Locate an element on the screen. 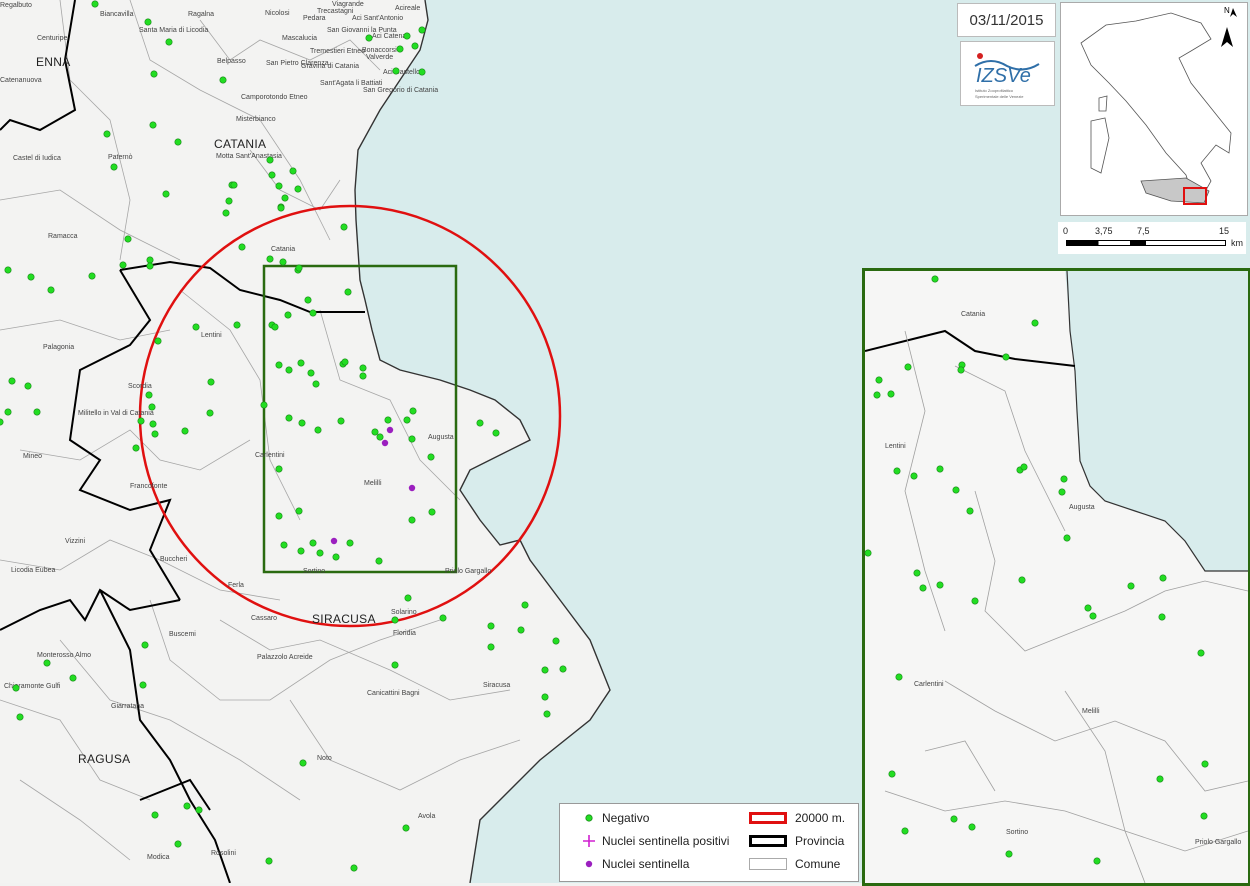  comune-label: Vizzini is located at coordinates (75, 541).